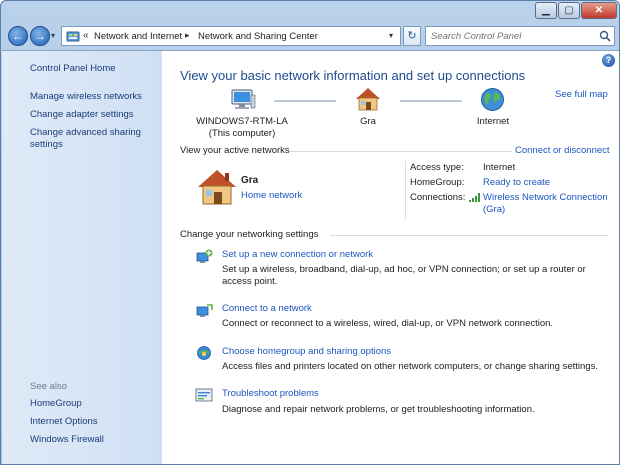 The width and height of the screenshot is (620, 465). I want to click on see-also-label: See also, so click(48, 386).